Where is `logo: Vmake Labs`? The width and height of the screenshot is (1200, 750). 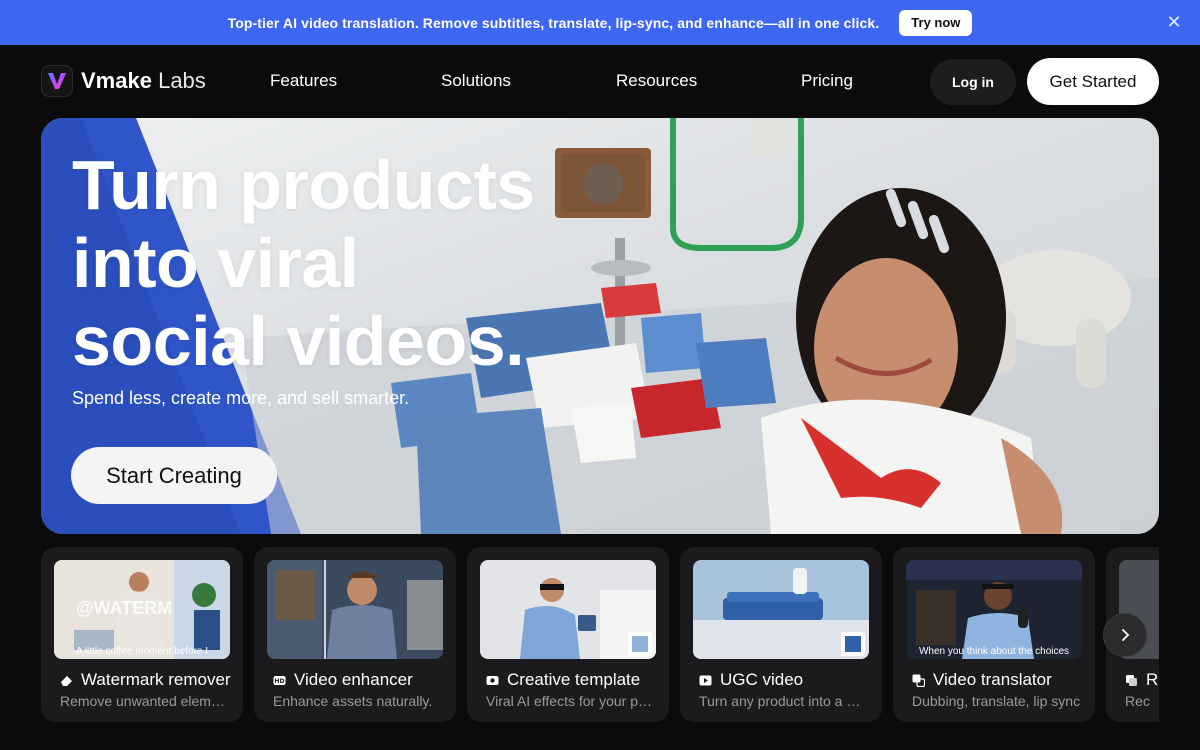 logo: Vmake Labs is located at coordinates (123, 81).